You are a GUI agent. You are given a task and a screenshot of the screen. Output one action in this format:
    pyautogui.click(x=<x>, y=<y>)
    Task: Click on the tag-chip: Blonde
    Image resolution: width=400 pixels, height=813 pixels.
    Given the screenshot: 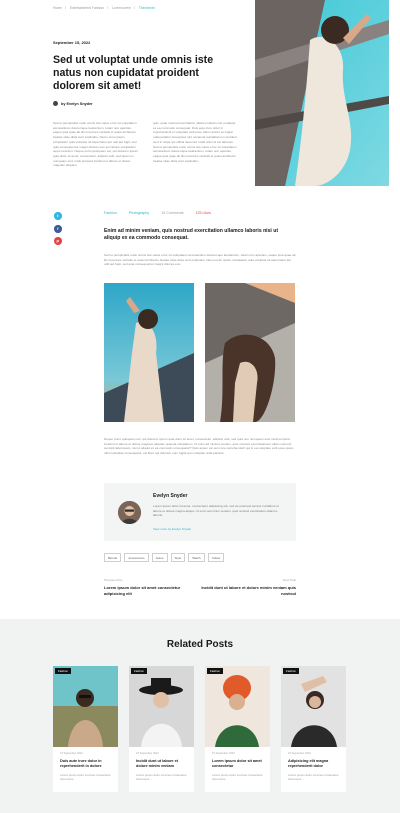 What is the action you would take?
    pyautogui.click(x=113, y=557)
    